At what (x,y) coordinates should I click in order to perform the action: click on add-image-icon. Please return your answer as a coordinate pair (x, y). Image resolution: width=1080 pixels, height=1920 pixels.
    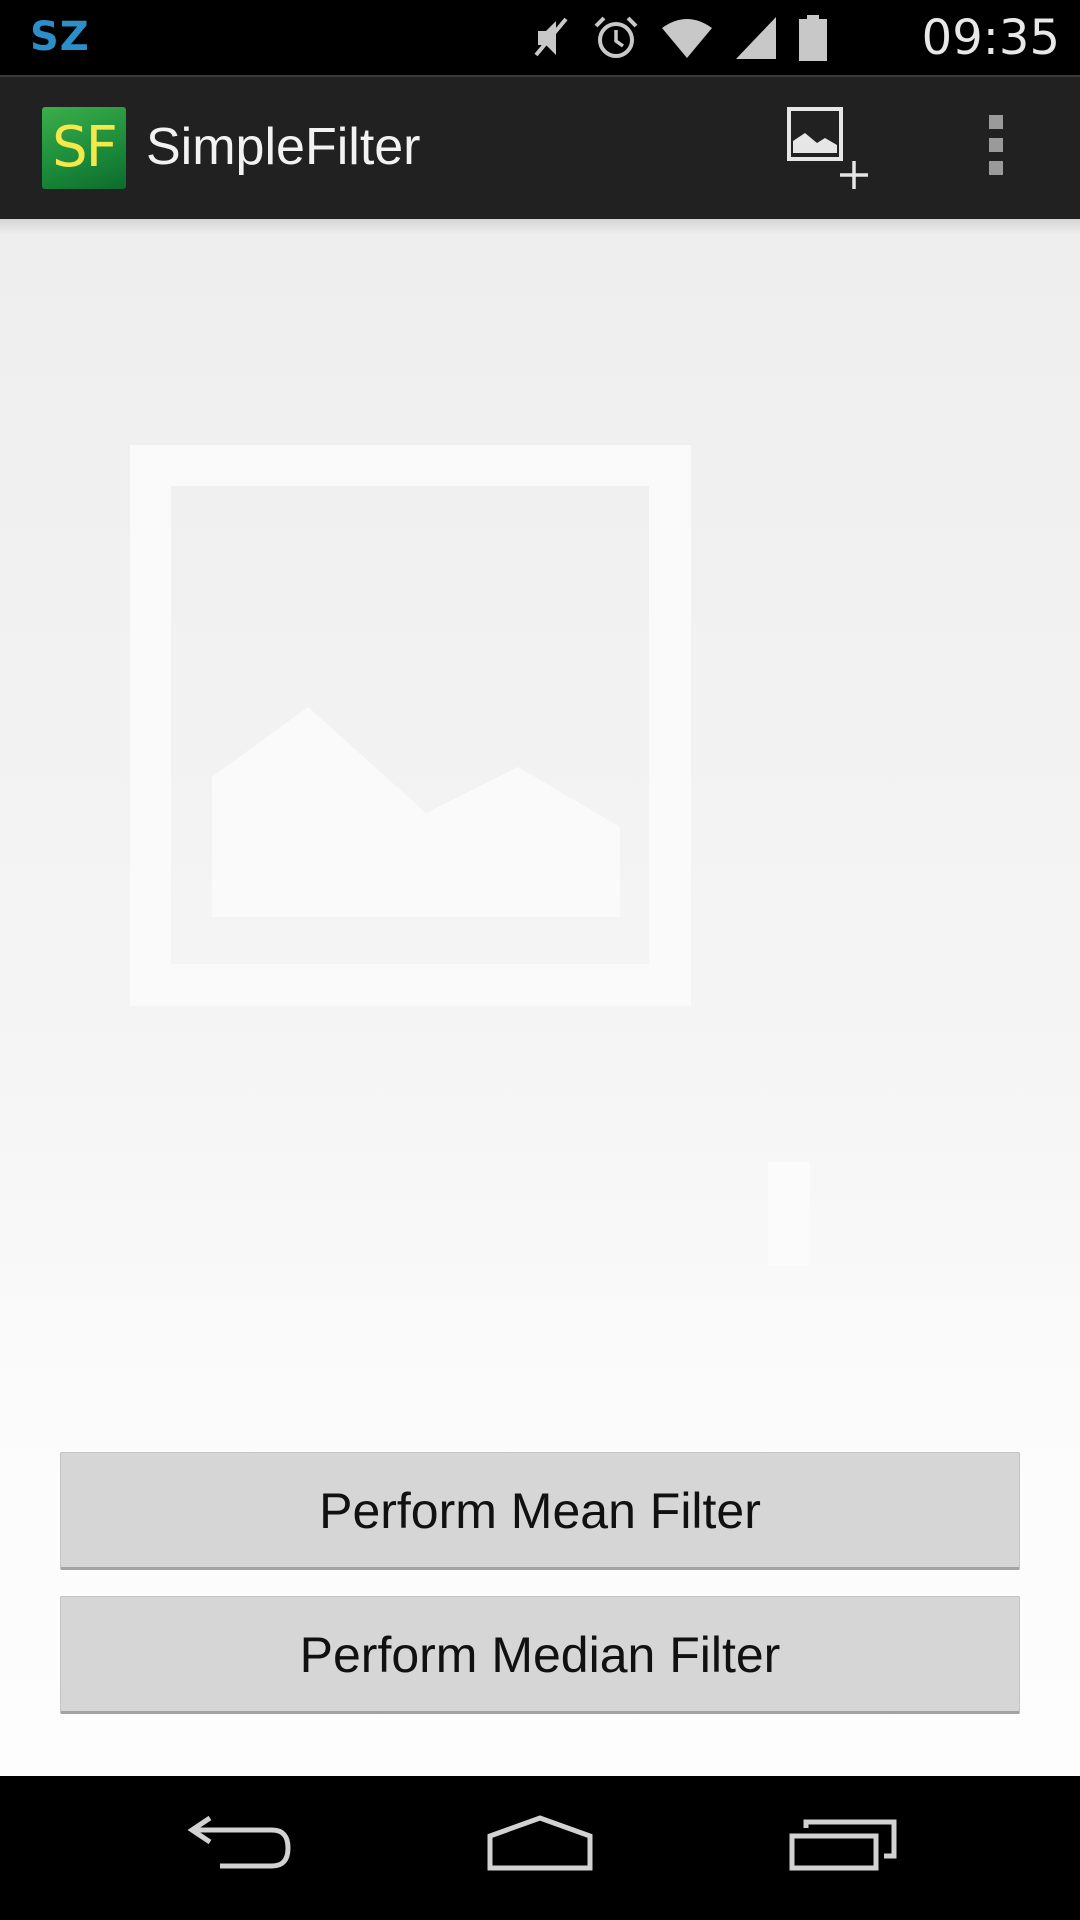
    Looking at the image, I should click on (827, 148).